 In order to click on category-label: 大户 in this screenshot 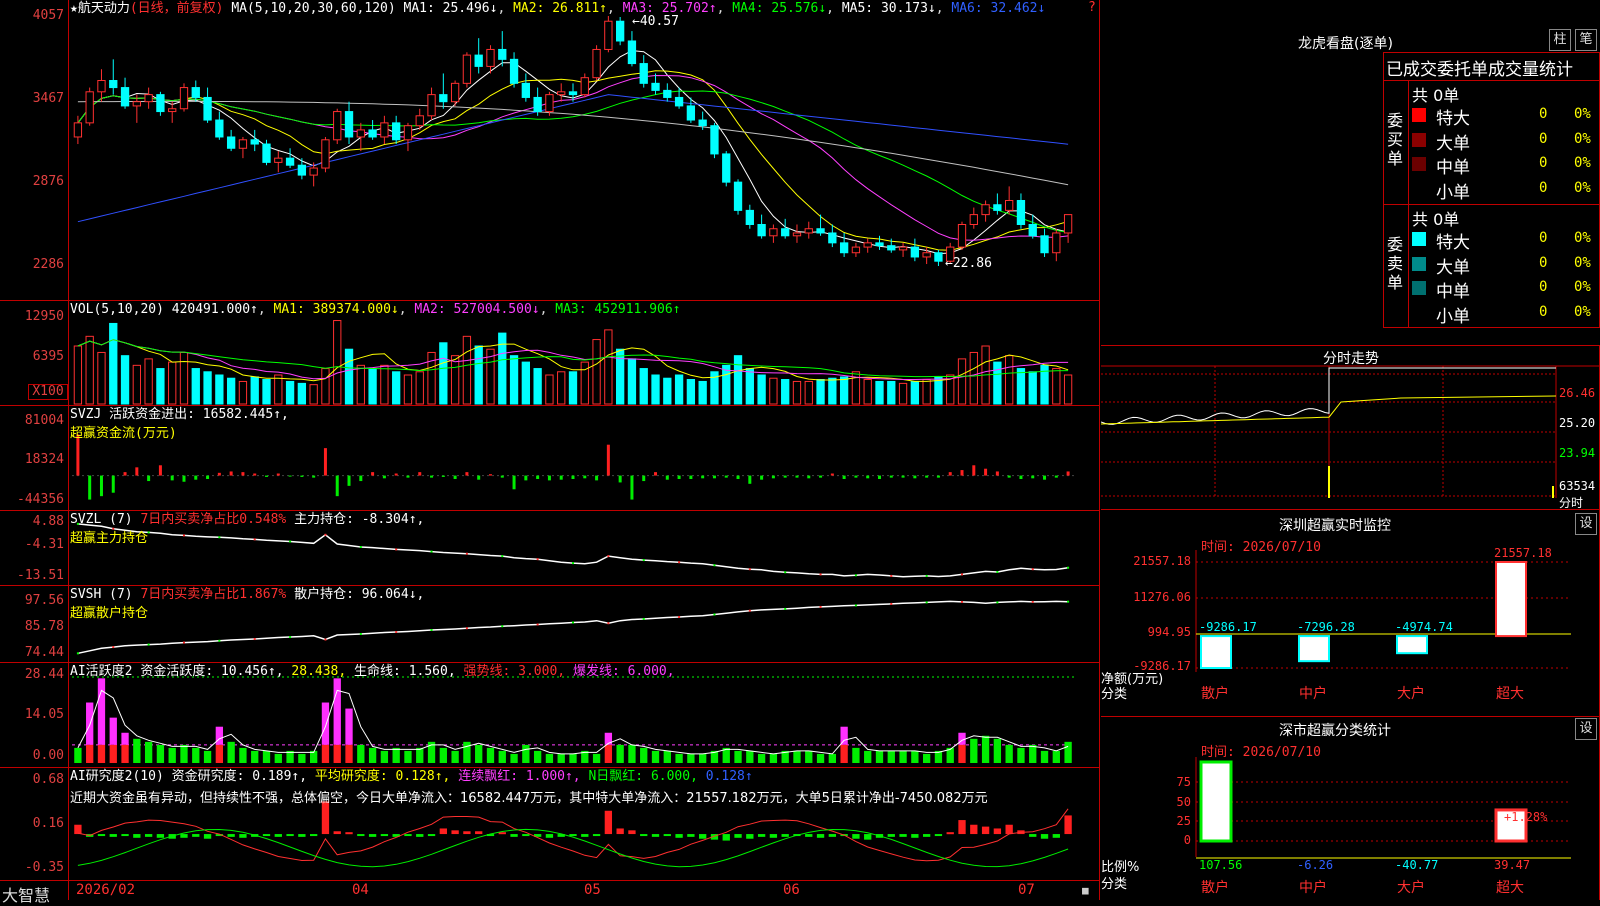, I will do `click(1411, 888)`.